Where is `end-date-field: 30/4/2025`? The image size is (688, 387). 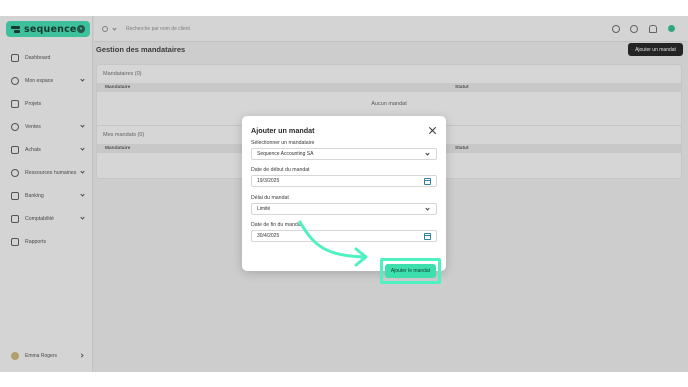 end-date-field: 30/4/2025 is located at coordinates (344, 236).